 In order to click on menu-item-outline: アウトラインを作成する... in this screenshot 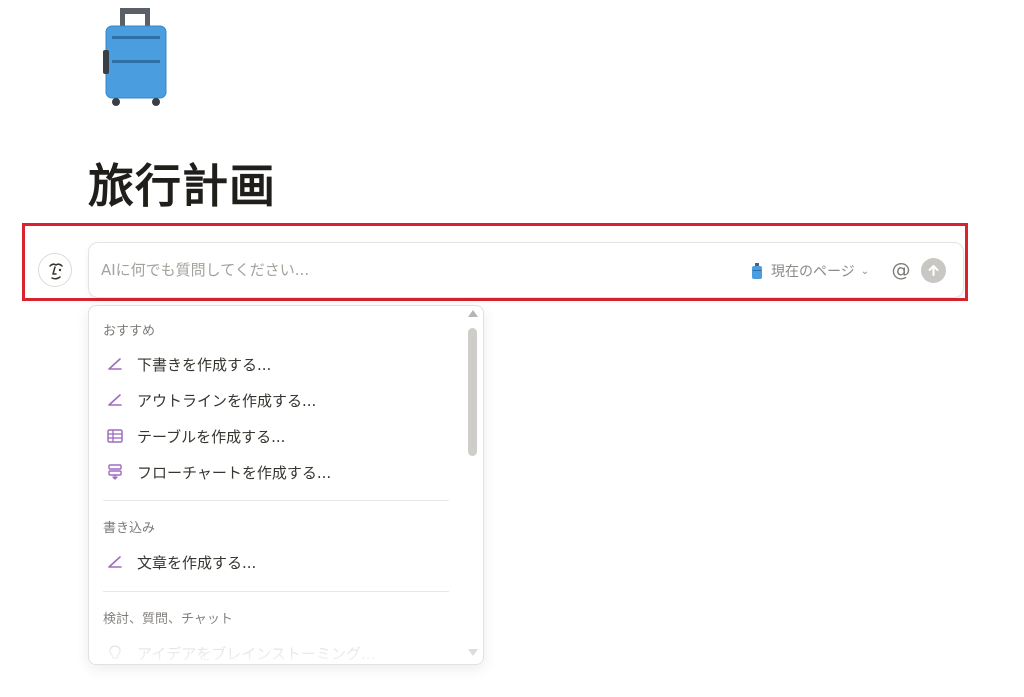, I will do `click(275, 400)`.